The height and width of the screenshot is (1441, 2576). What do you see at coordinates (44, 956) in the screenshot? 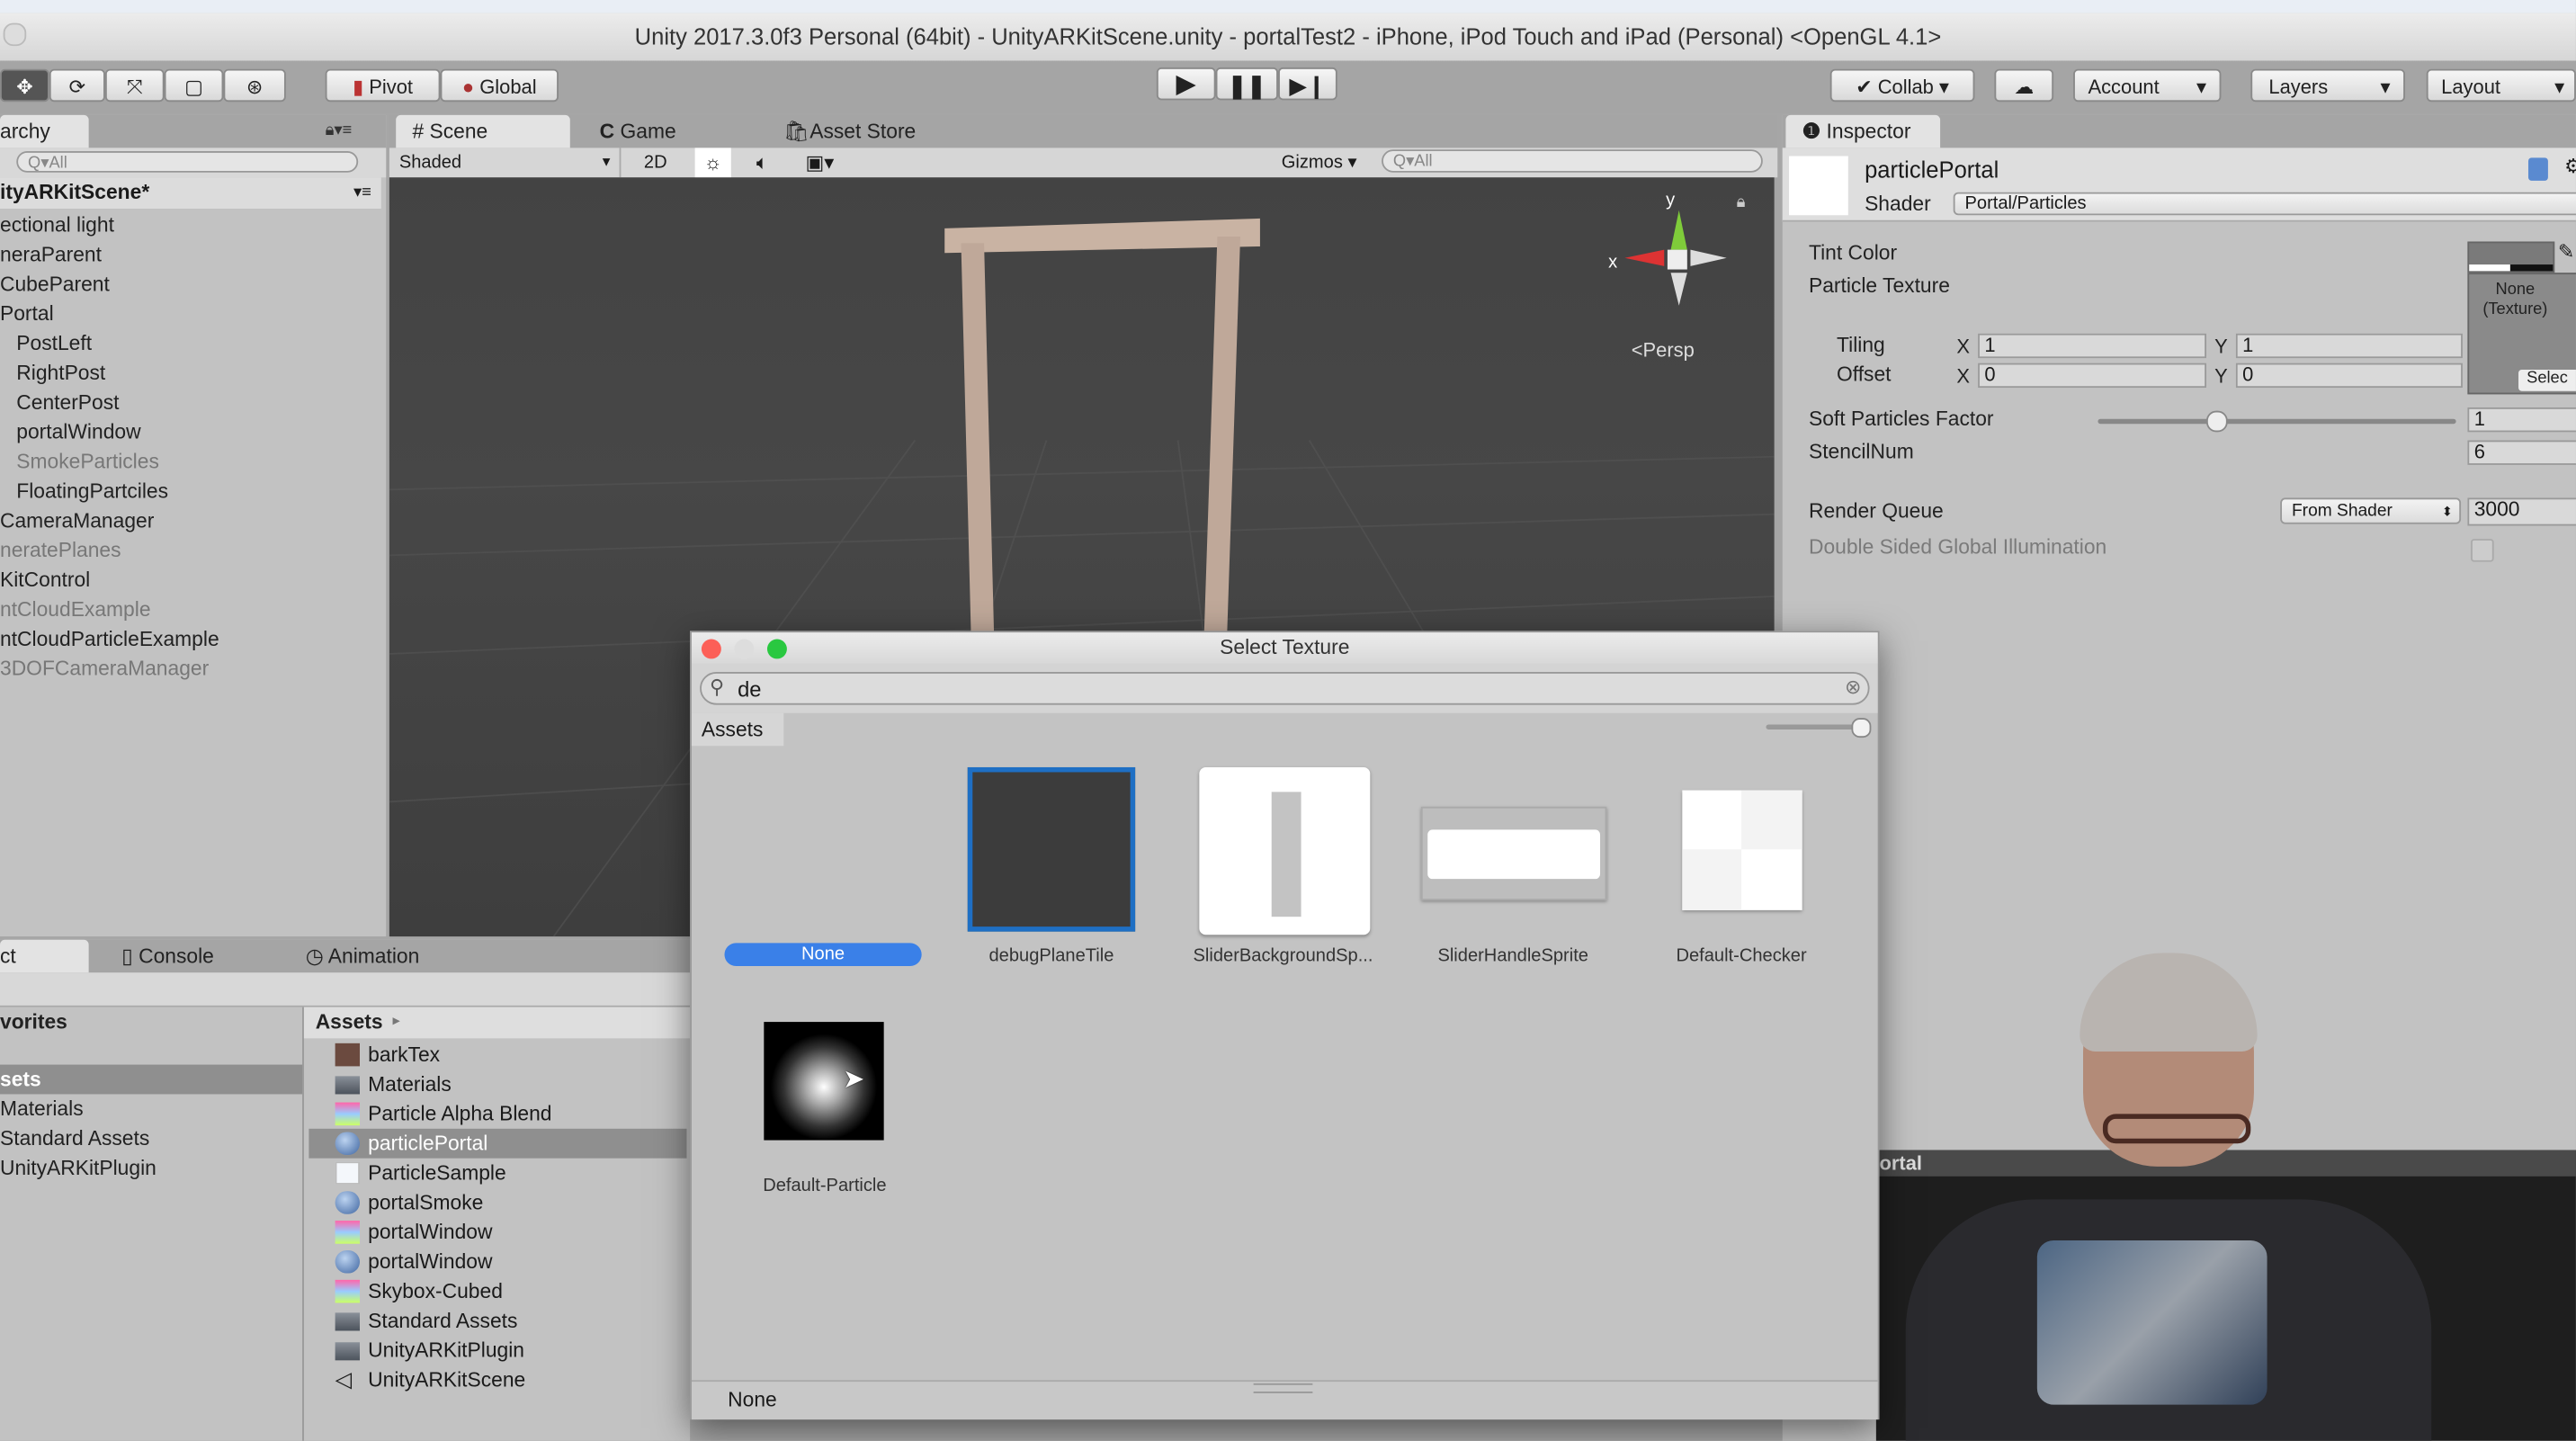
I see `tab-project: ct` at bounding box center [44, 956].